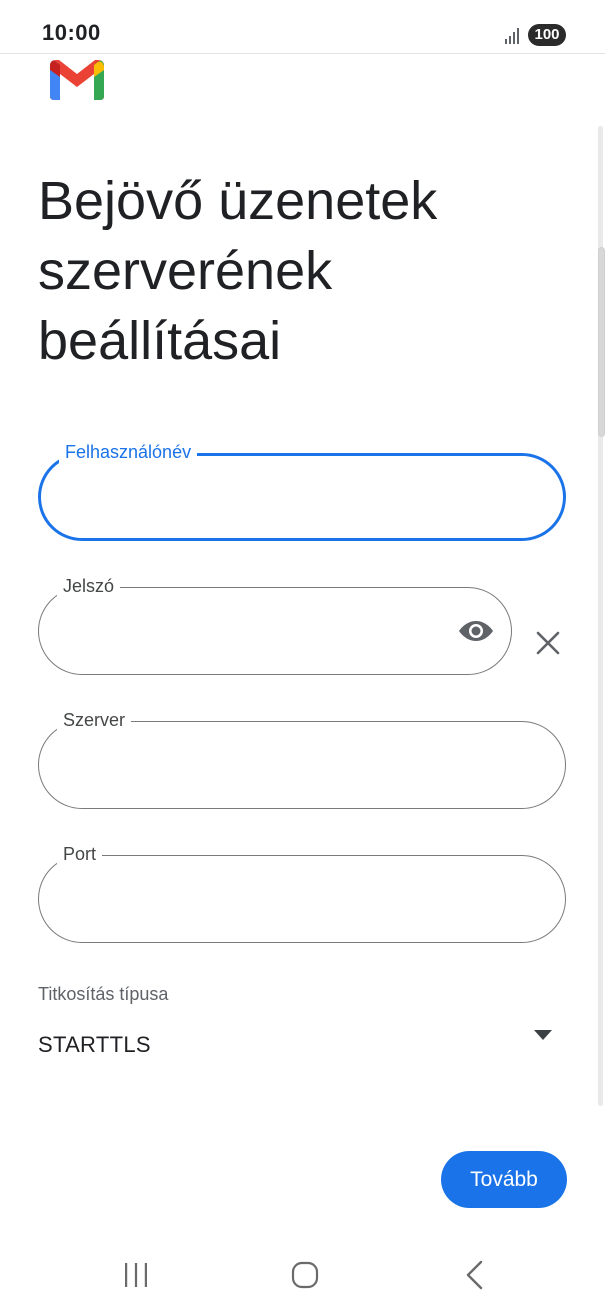  Describe the element at coordinates (302, 27) in the screenshot. I see `status-bar: 10:00 100` at that location.